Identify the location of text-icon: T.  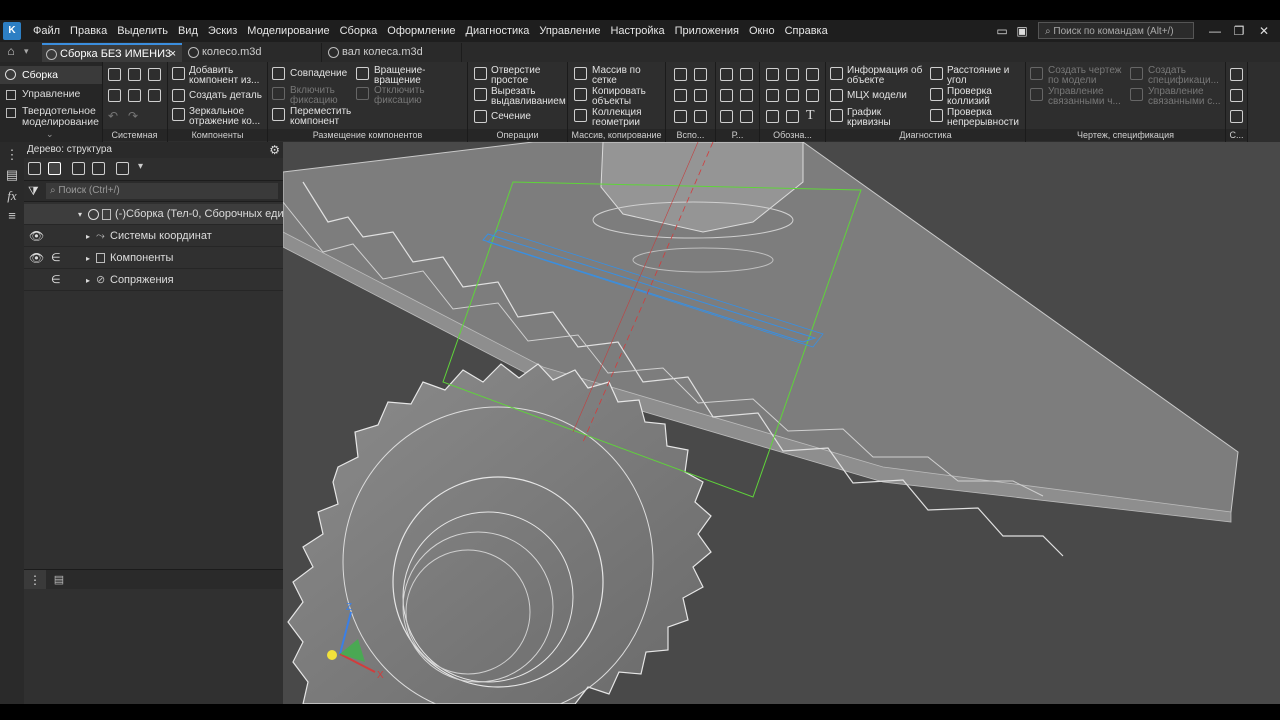
(810, 116).